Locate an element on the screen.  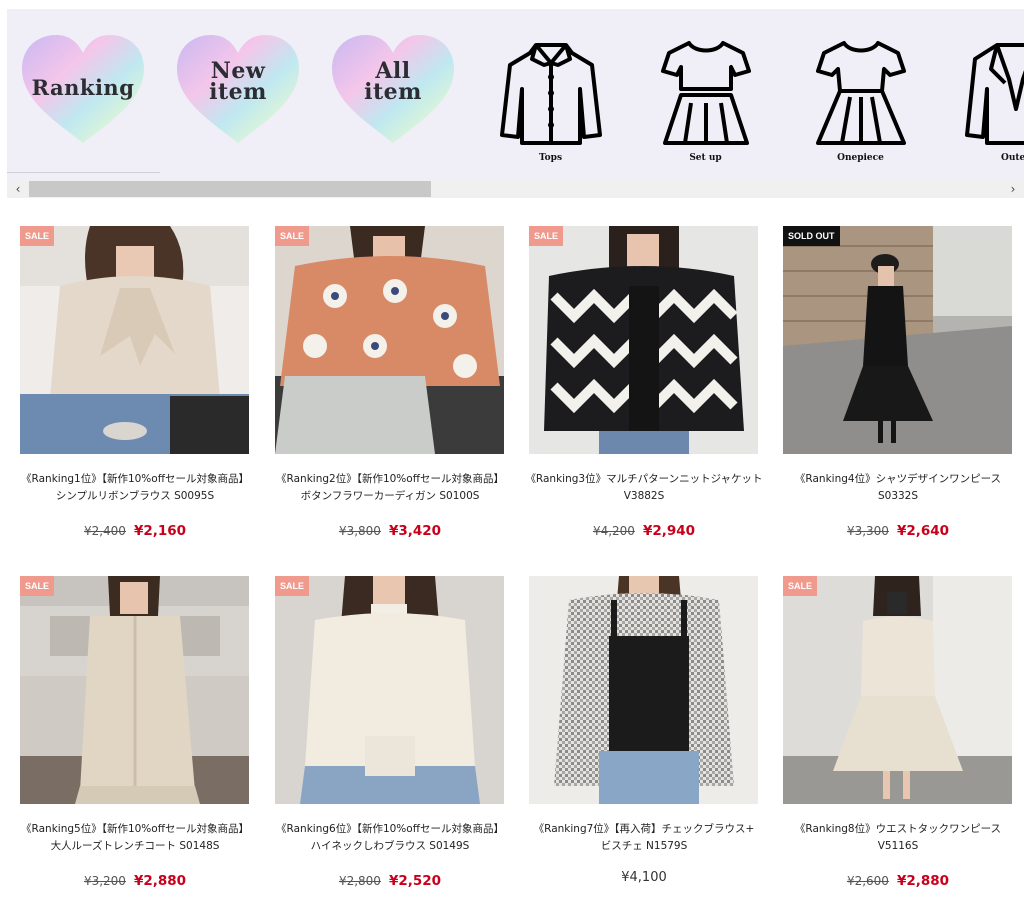
product-title-line1: 《Ranking7位》【再入荷】チェックブラウス+ is located at coordinates (644, 829).